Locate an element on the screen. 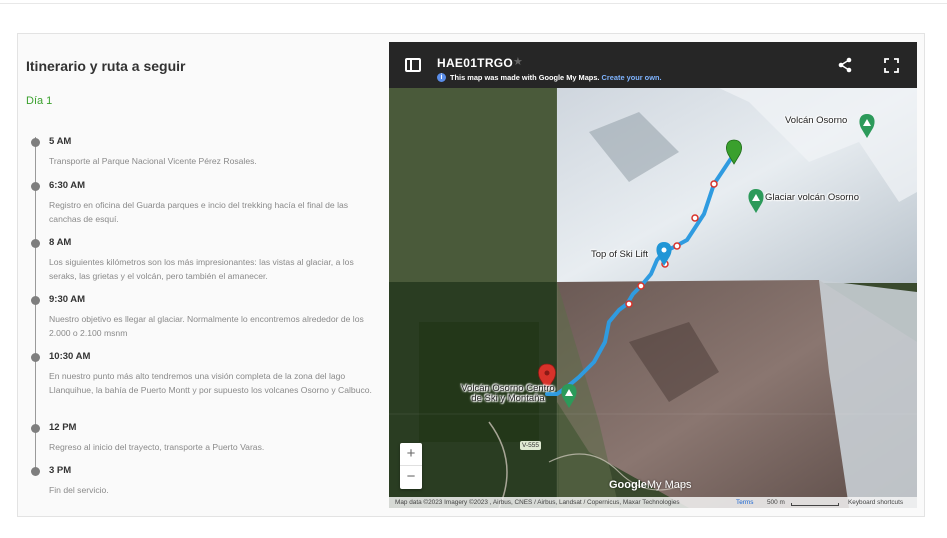 This screenshot has height=538, width=947. road-shield: V-555 is located at coordinates (530, 445).